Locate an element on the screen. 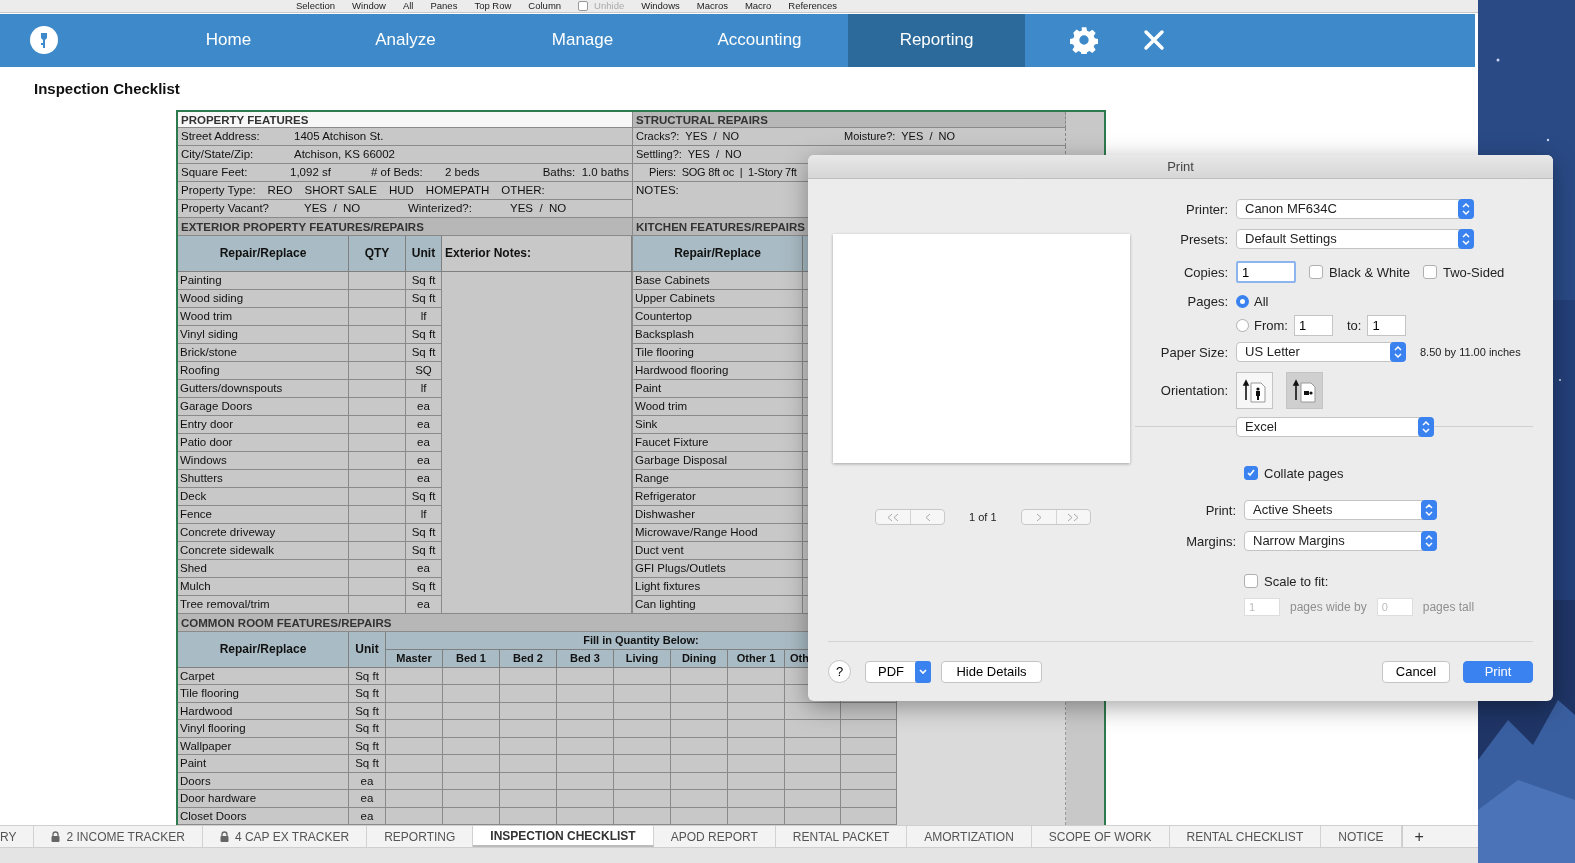 The image size is (1575, 863). presets-dropdown: Default Settings is located at coordinates (1355, 239).